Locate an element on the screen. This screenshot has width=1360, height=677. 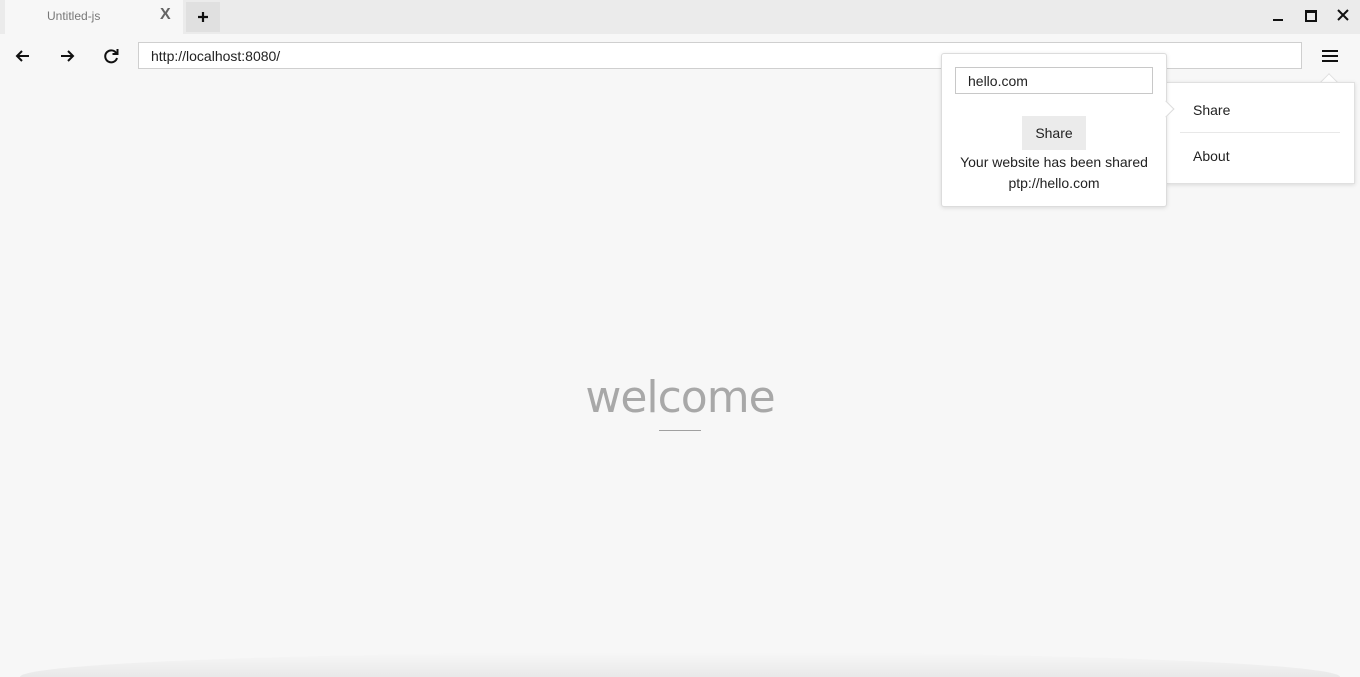
menu-button is located at coordinates (1330, 56).